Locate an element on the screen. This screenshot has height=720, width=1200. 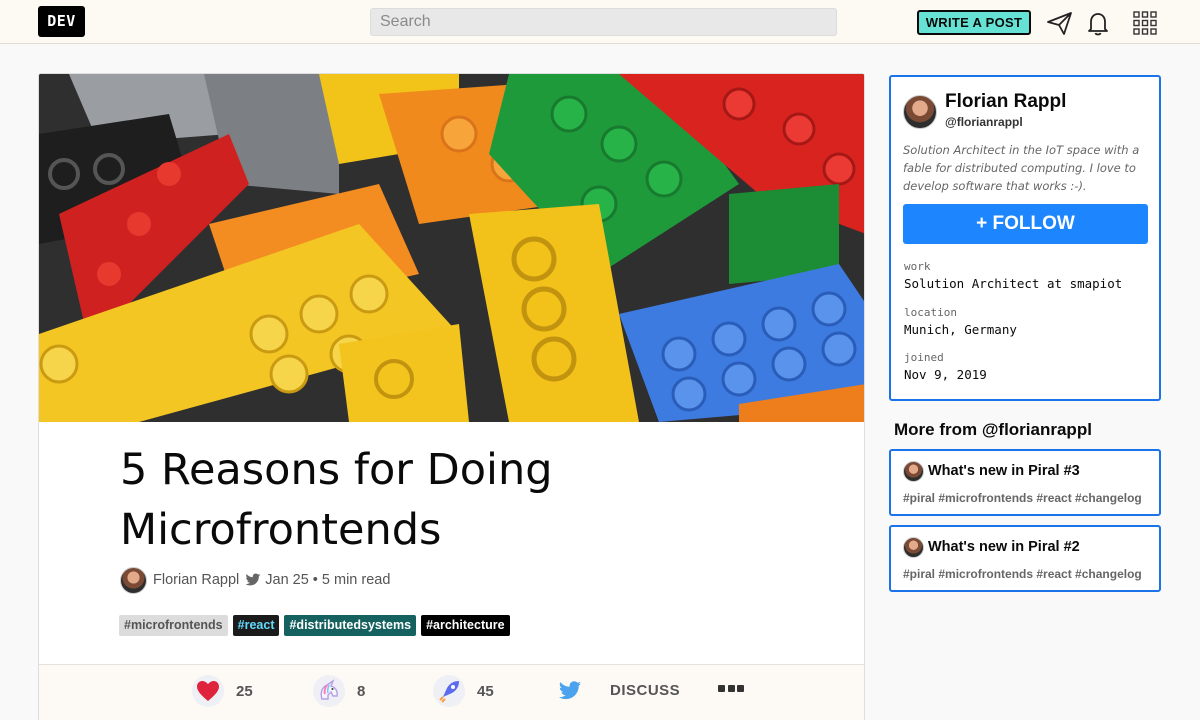
unicorn-reaction-button: 8 is located at coordinates (339, 691).